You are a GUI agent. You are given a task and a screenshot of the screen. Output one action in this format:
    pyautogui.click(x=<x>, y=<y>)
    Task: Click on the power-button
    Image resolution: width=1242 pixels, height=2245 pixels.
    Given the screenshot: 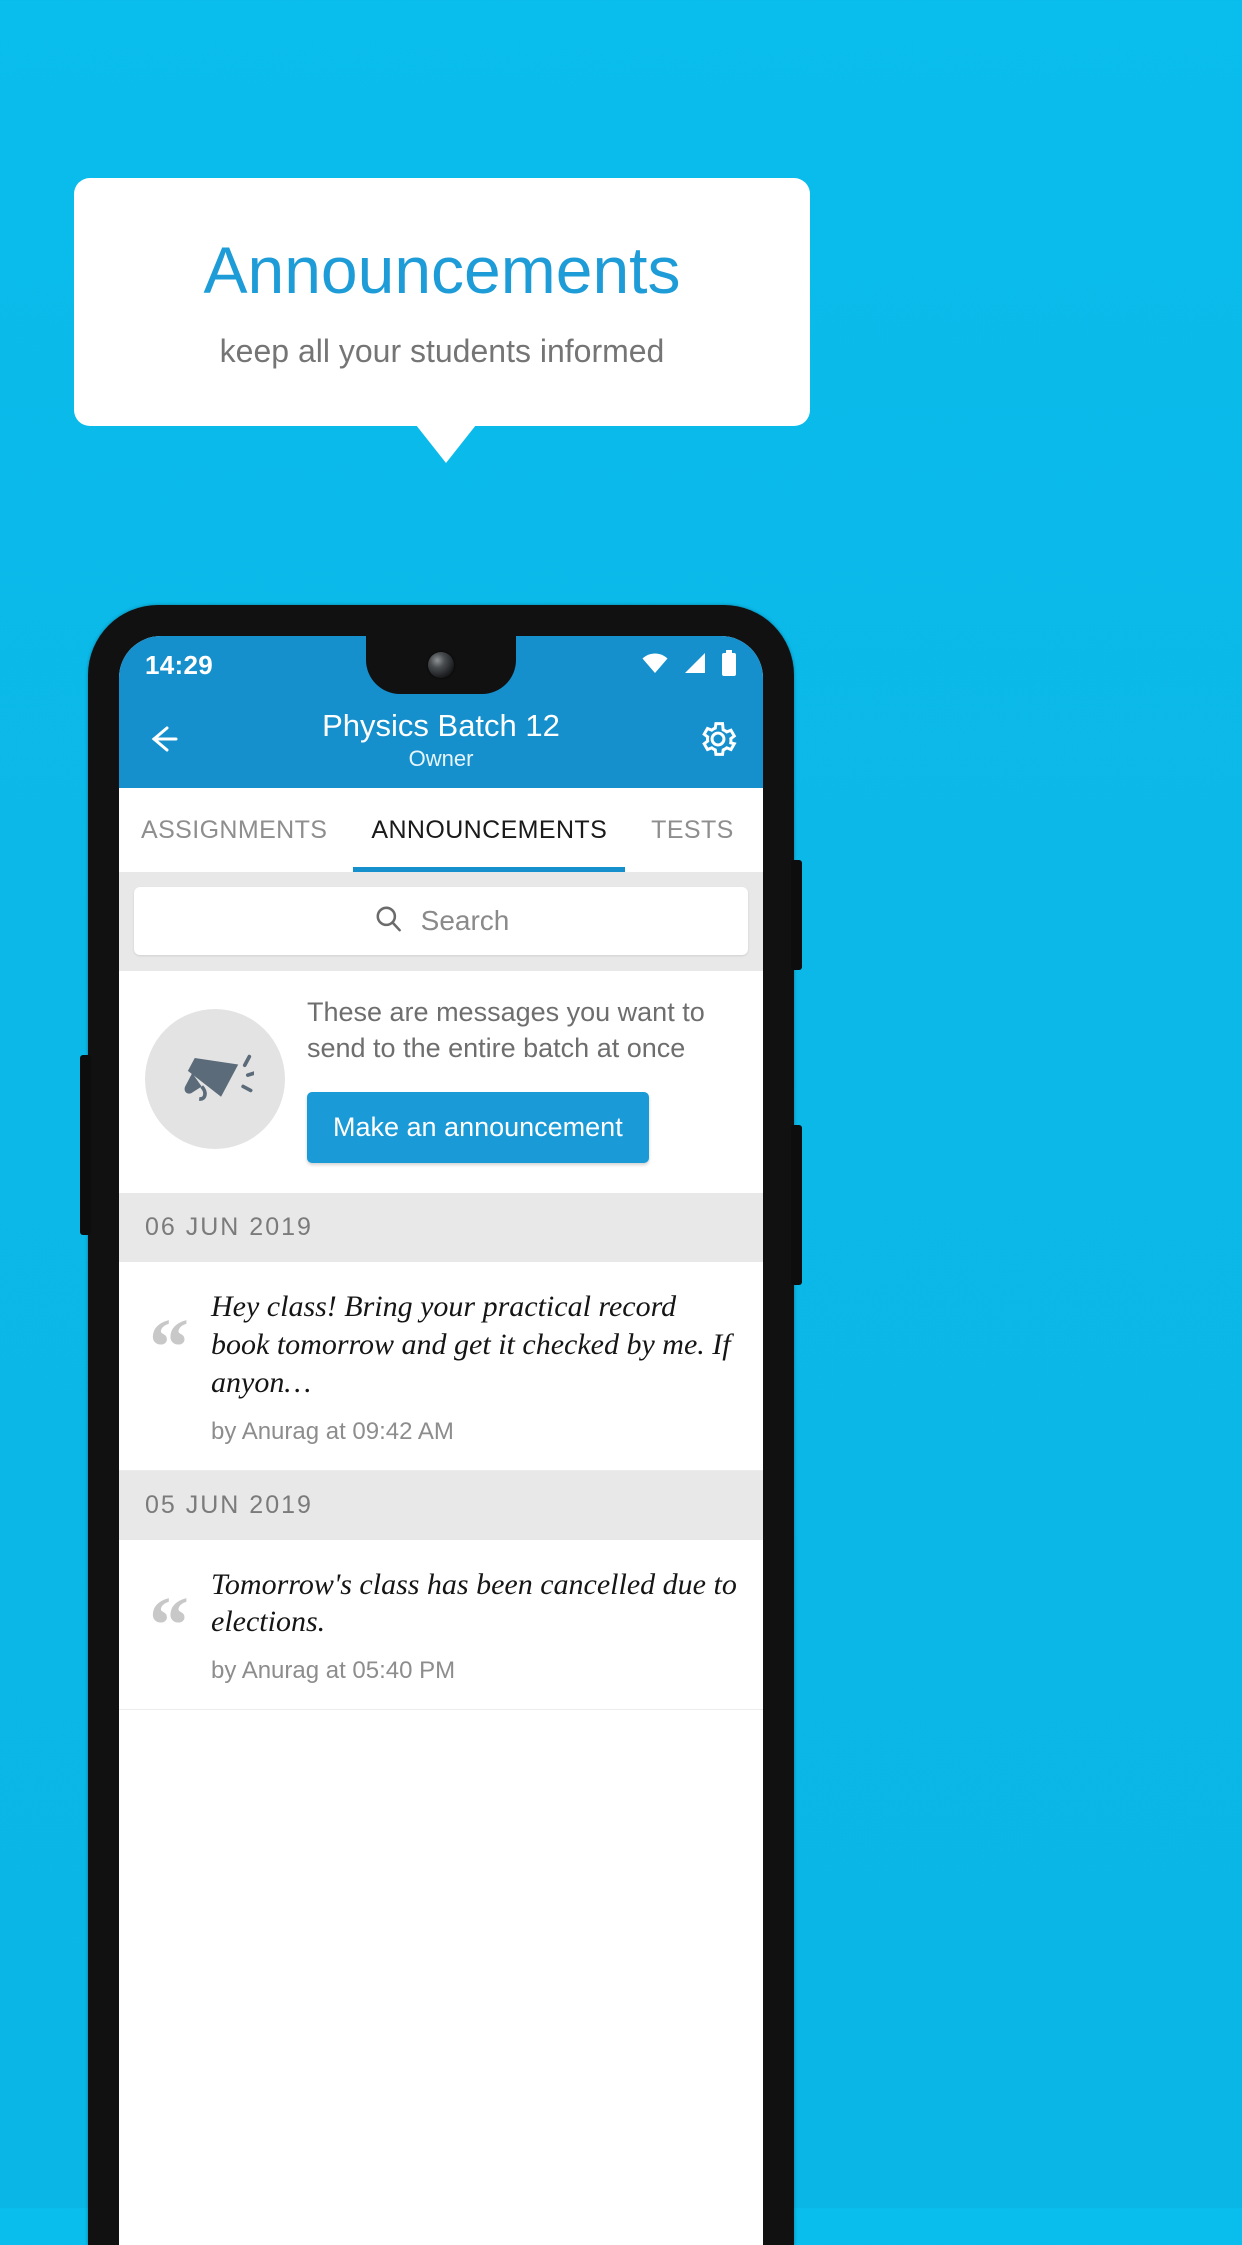 What is the action you would take?
    pyautogui.click(x=796, y=915)
    